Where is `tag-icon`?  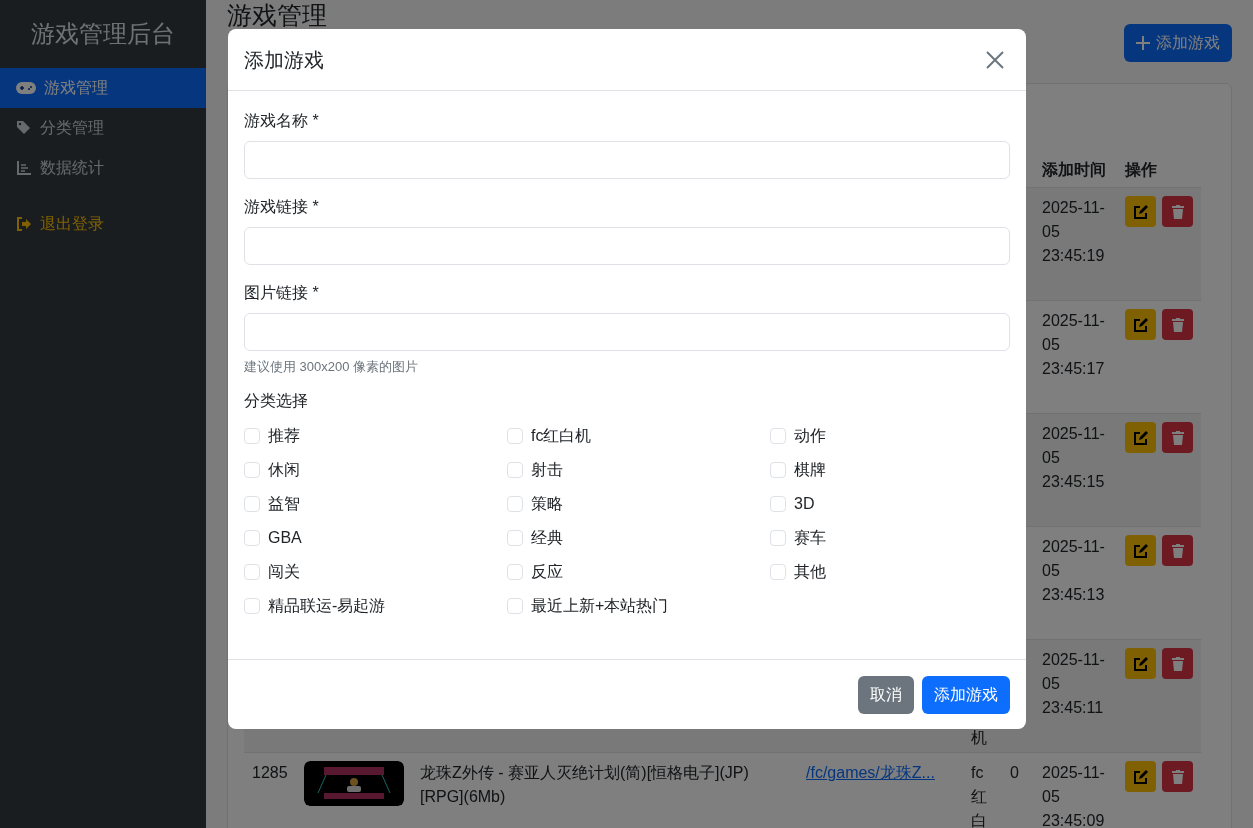
tag-icon is located at coordinates (24, 128).